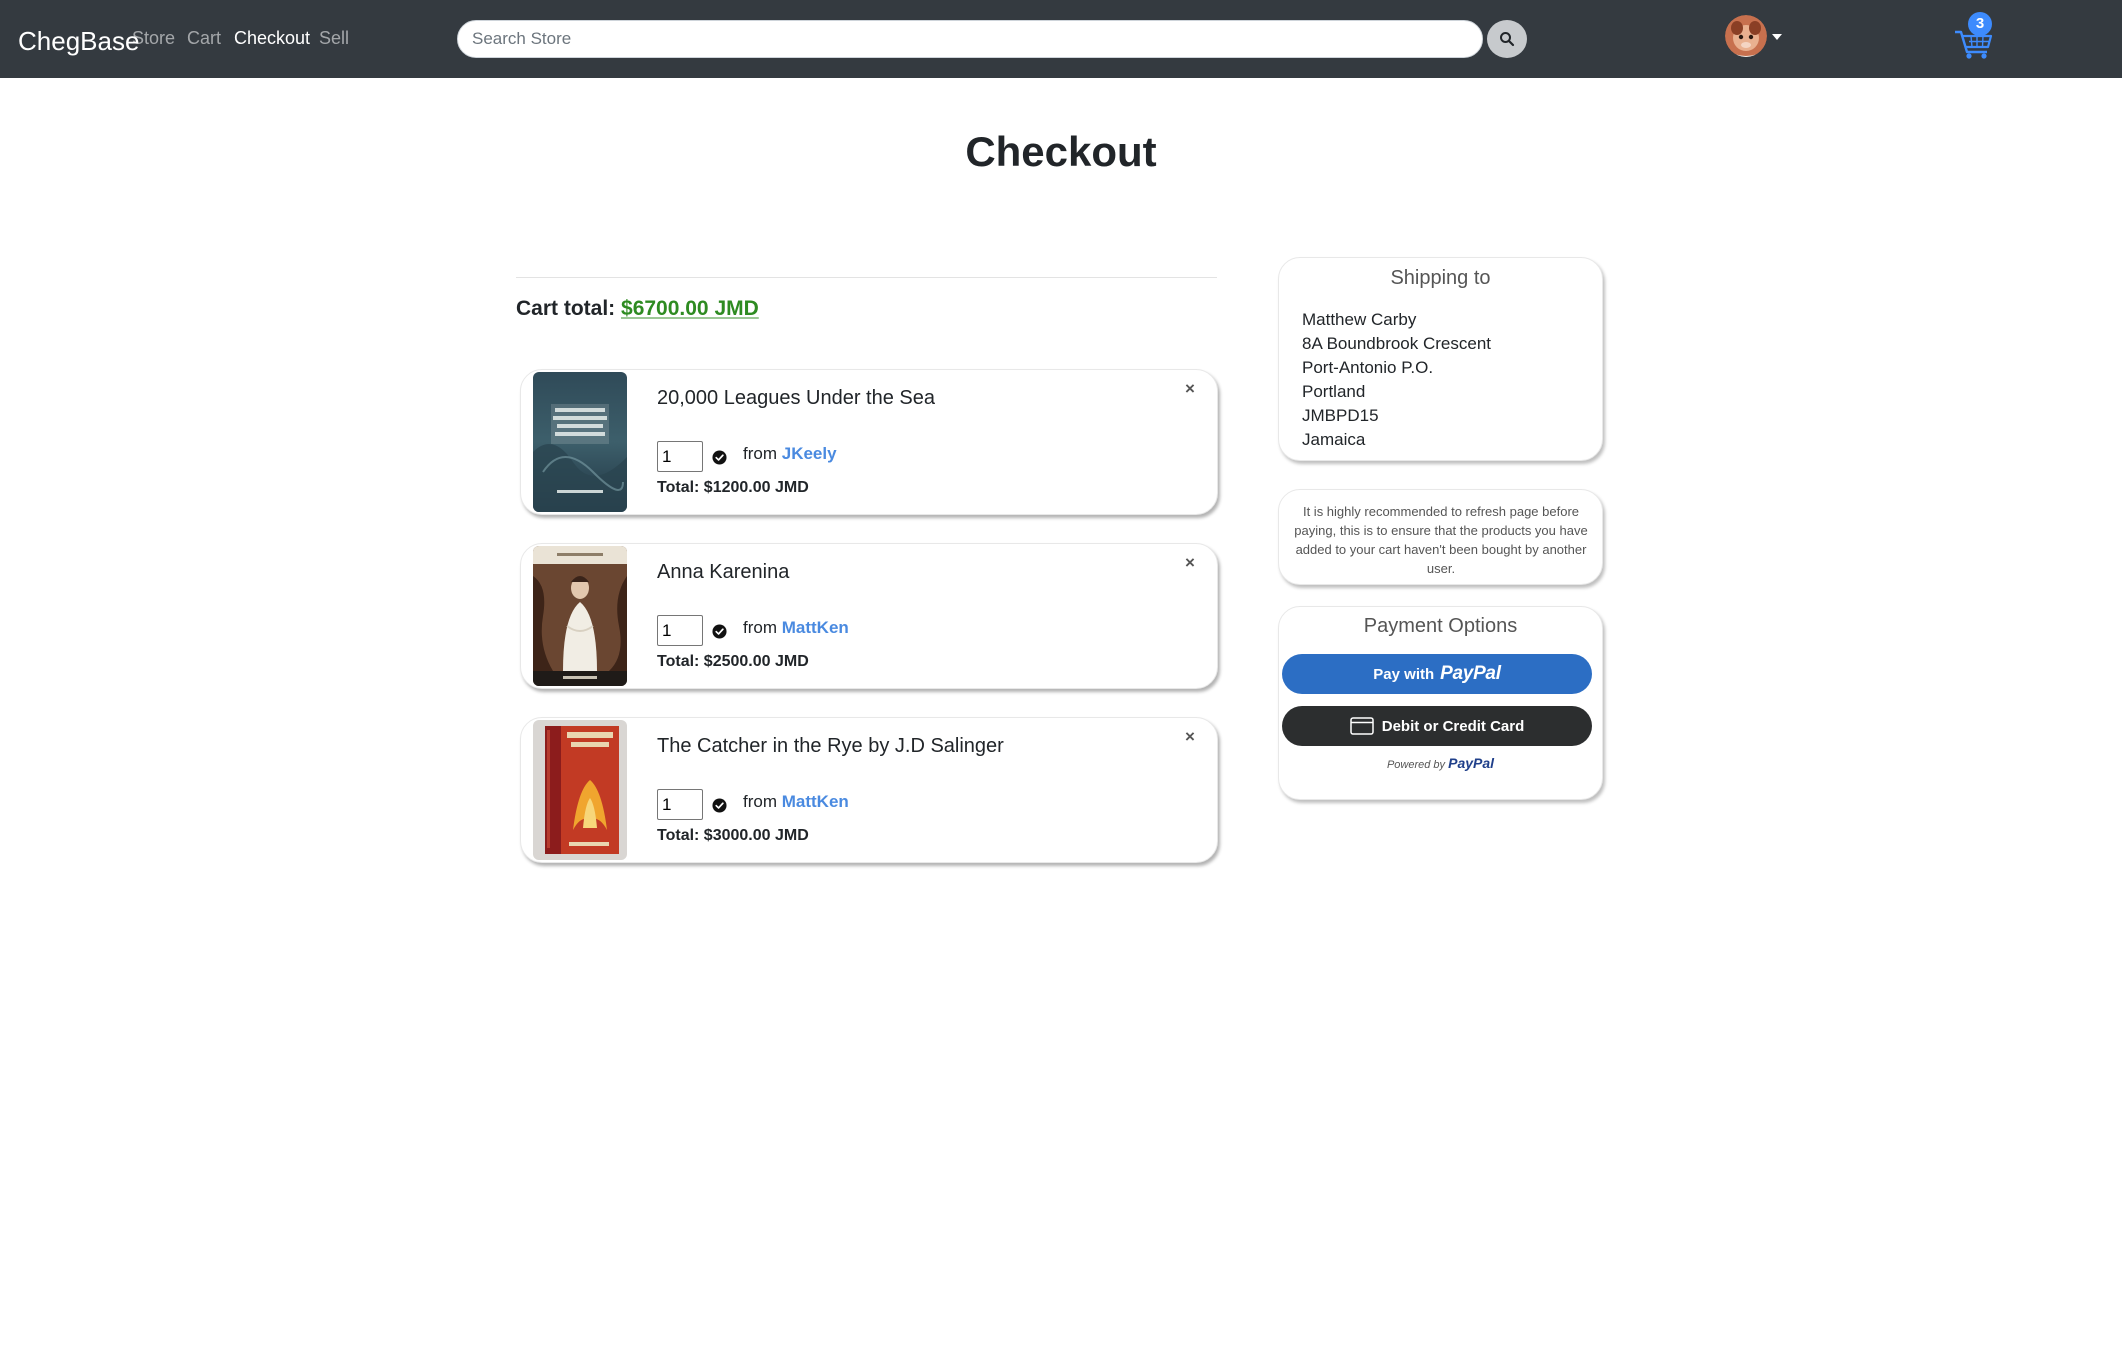  Describe the element at coordinates (1440, 278) in the screenshot. I see `shipping-heading: Shipping to` at that location.